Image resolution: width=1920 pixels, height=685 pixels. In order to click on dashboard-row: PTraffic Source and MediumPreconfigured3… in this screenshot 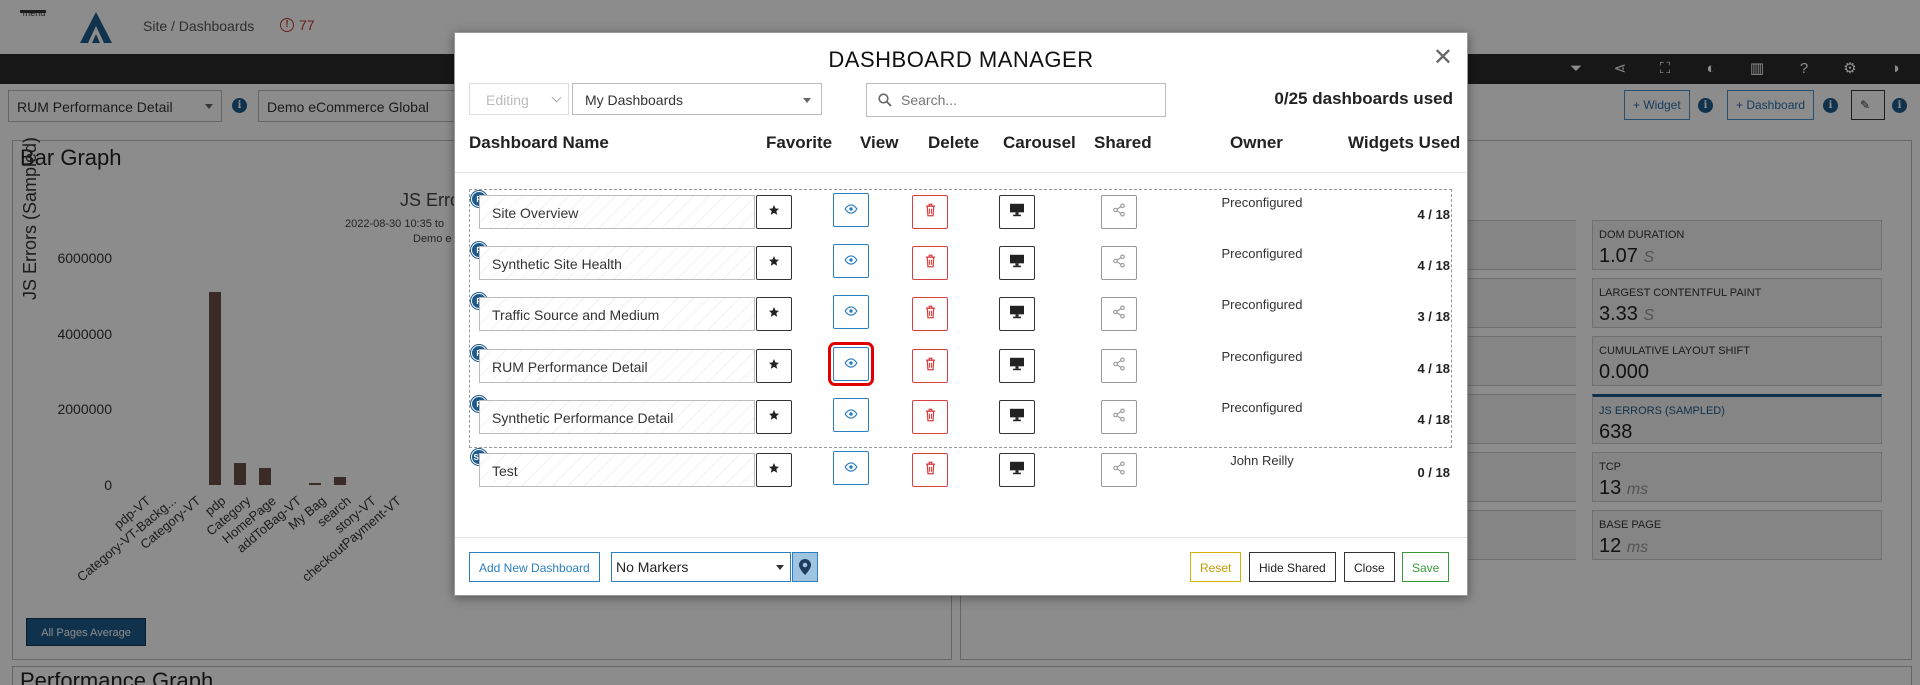, I will do `click(961, 320)`.